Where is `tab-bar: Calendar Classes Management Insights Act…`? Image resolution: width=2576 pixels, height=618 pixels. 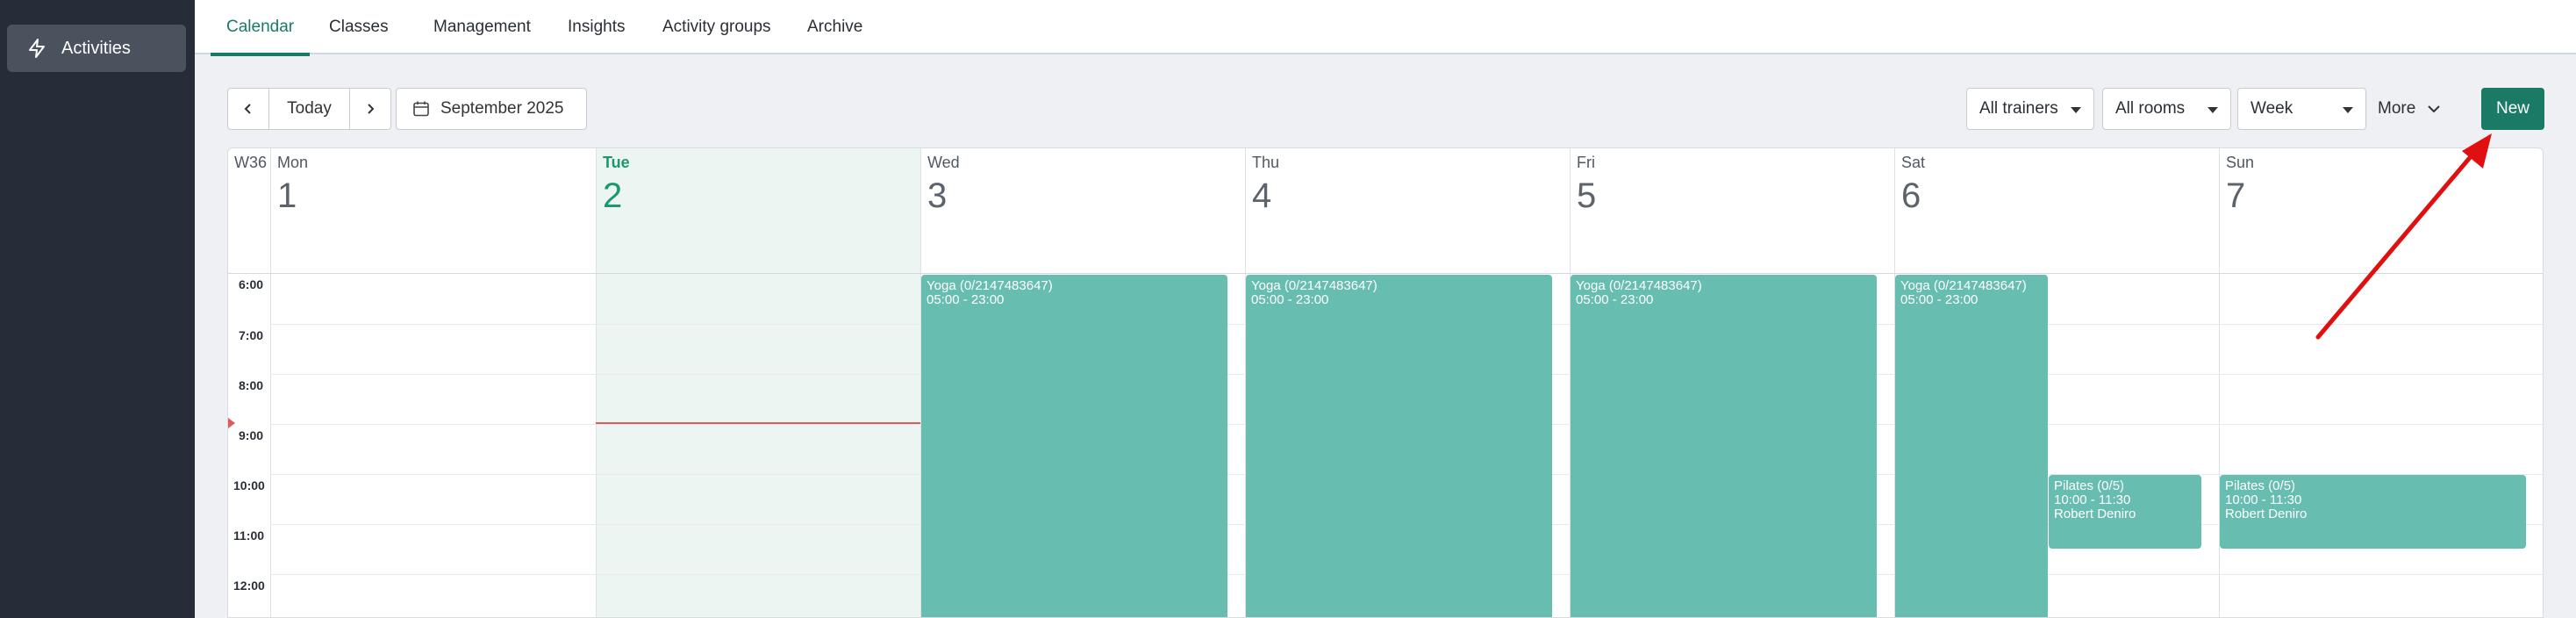
tab-bar: Calendar Classes Management Insights Act… is located at coordinates (1385, 28).